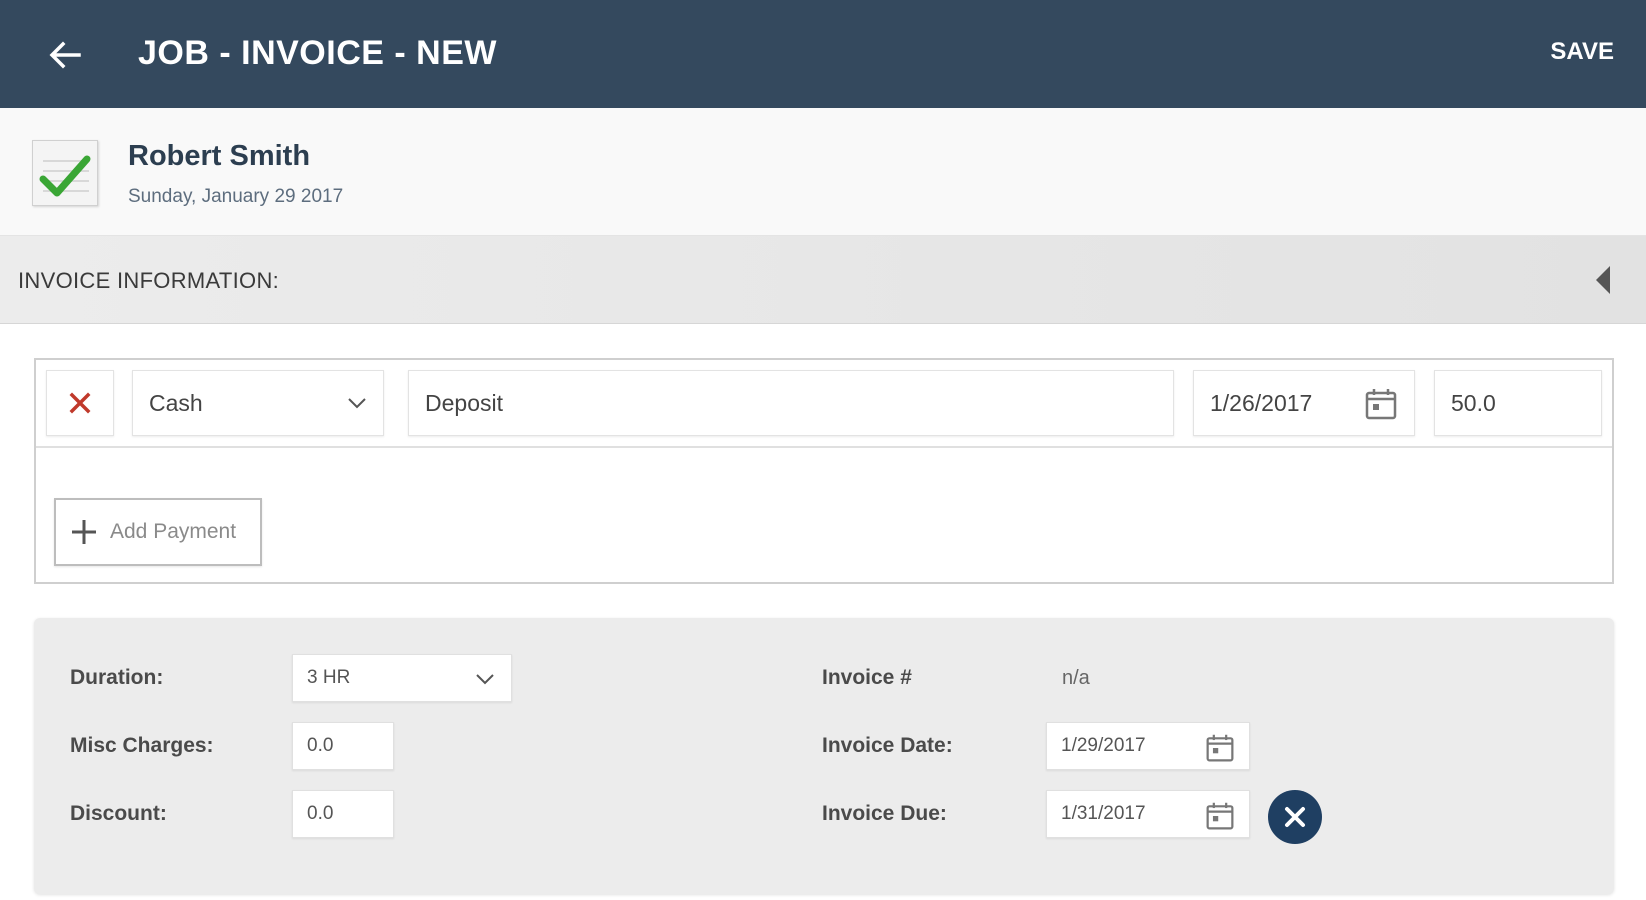 This screenshot has height=900, width=1646. I want to click on customer-date: Sunday, January 29 2017, so click(236, 196).